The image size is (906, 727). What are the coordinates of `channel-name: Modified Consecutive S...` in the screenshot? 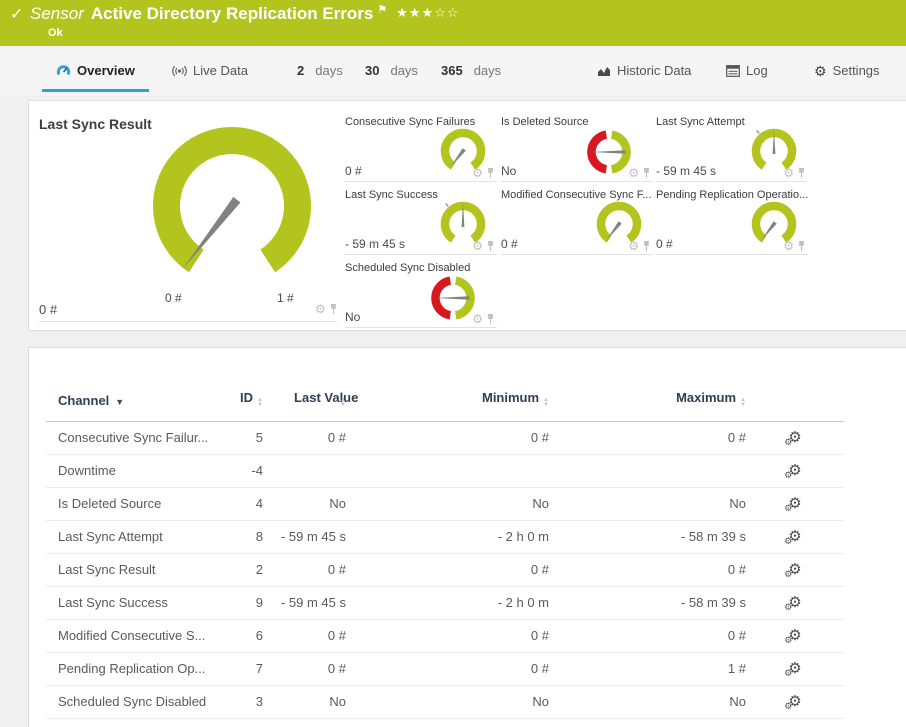 It's located at (138, 636).